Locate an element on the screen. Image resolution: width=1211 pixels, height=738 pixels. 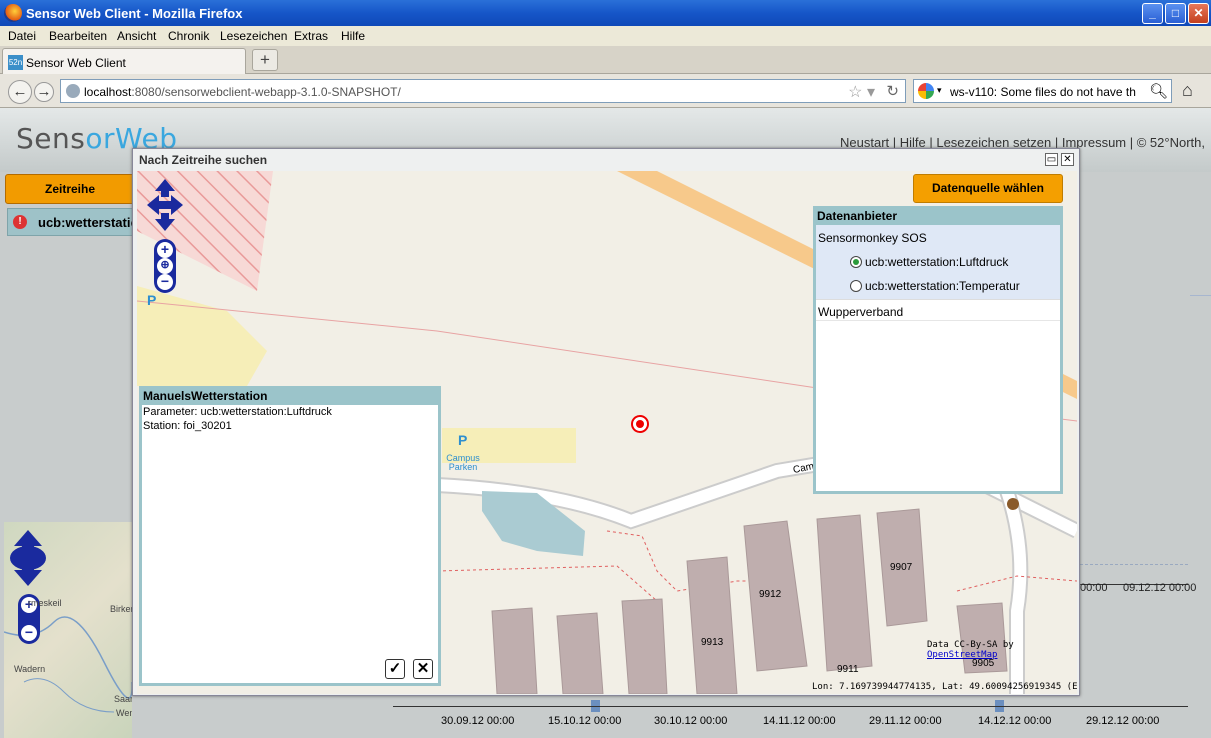
confirm-button: ✓ is located at coordinates (395, 669).